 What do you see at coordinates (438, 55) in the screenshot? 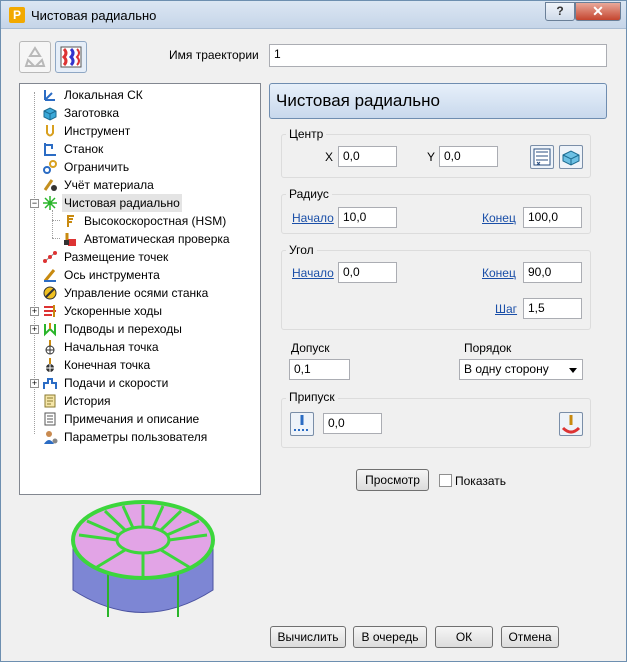
I see `toolpath-name-input: 1` at bounding box center [438, 55].